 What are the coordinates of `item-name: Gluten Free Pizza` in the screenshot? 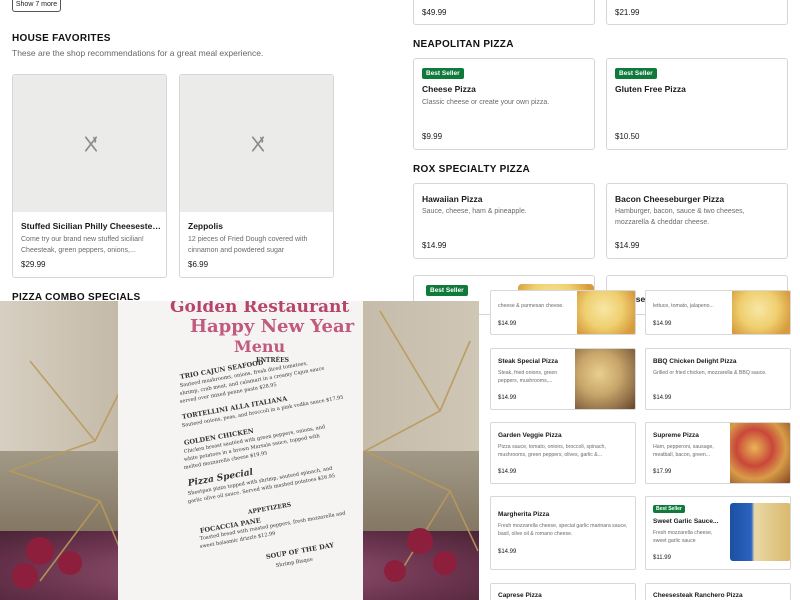 It's located at (650, 89).